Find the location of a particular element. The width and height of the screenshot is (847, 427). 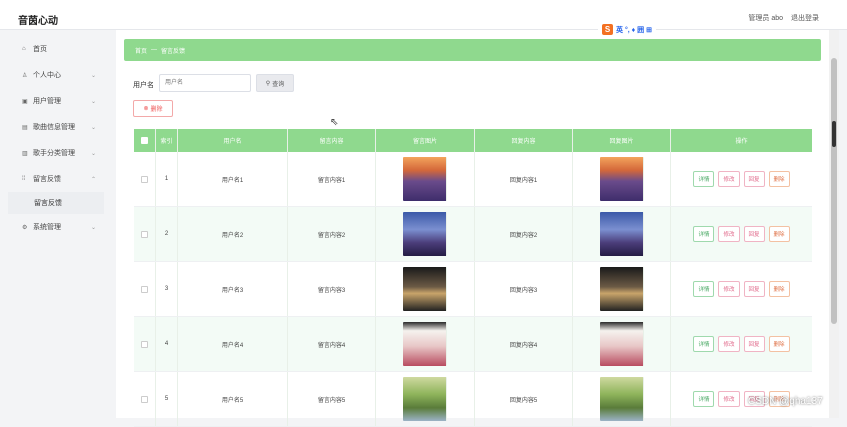

header-content: 留言内容 is located at coordinates (332, 140).